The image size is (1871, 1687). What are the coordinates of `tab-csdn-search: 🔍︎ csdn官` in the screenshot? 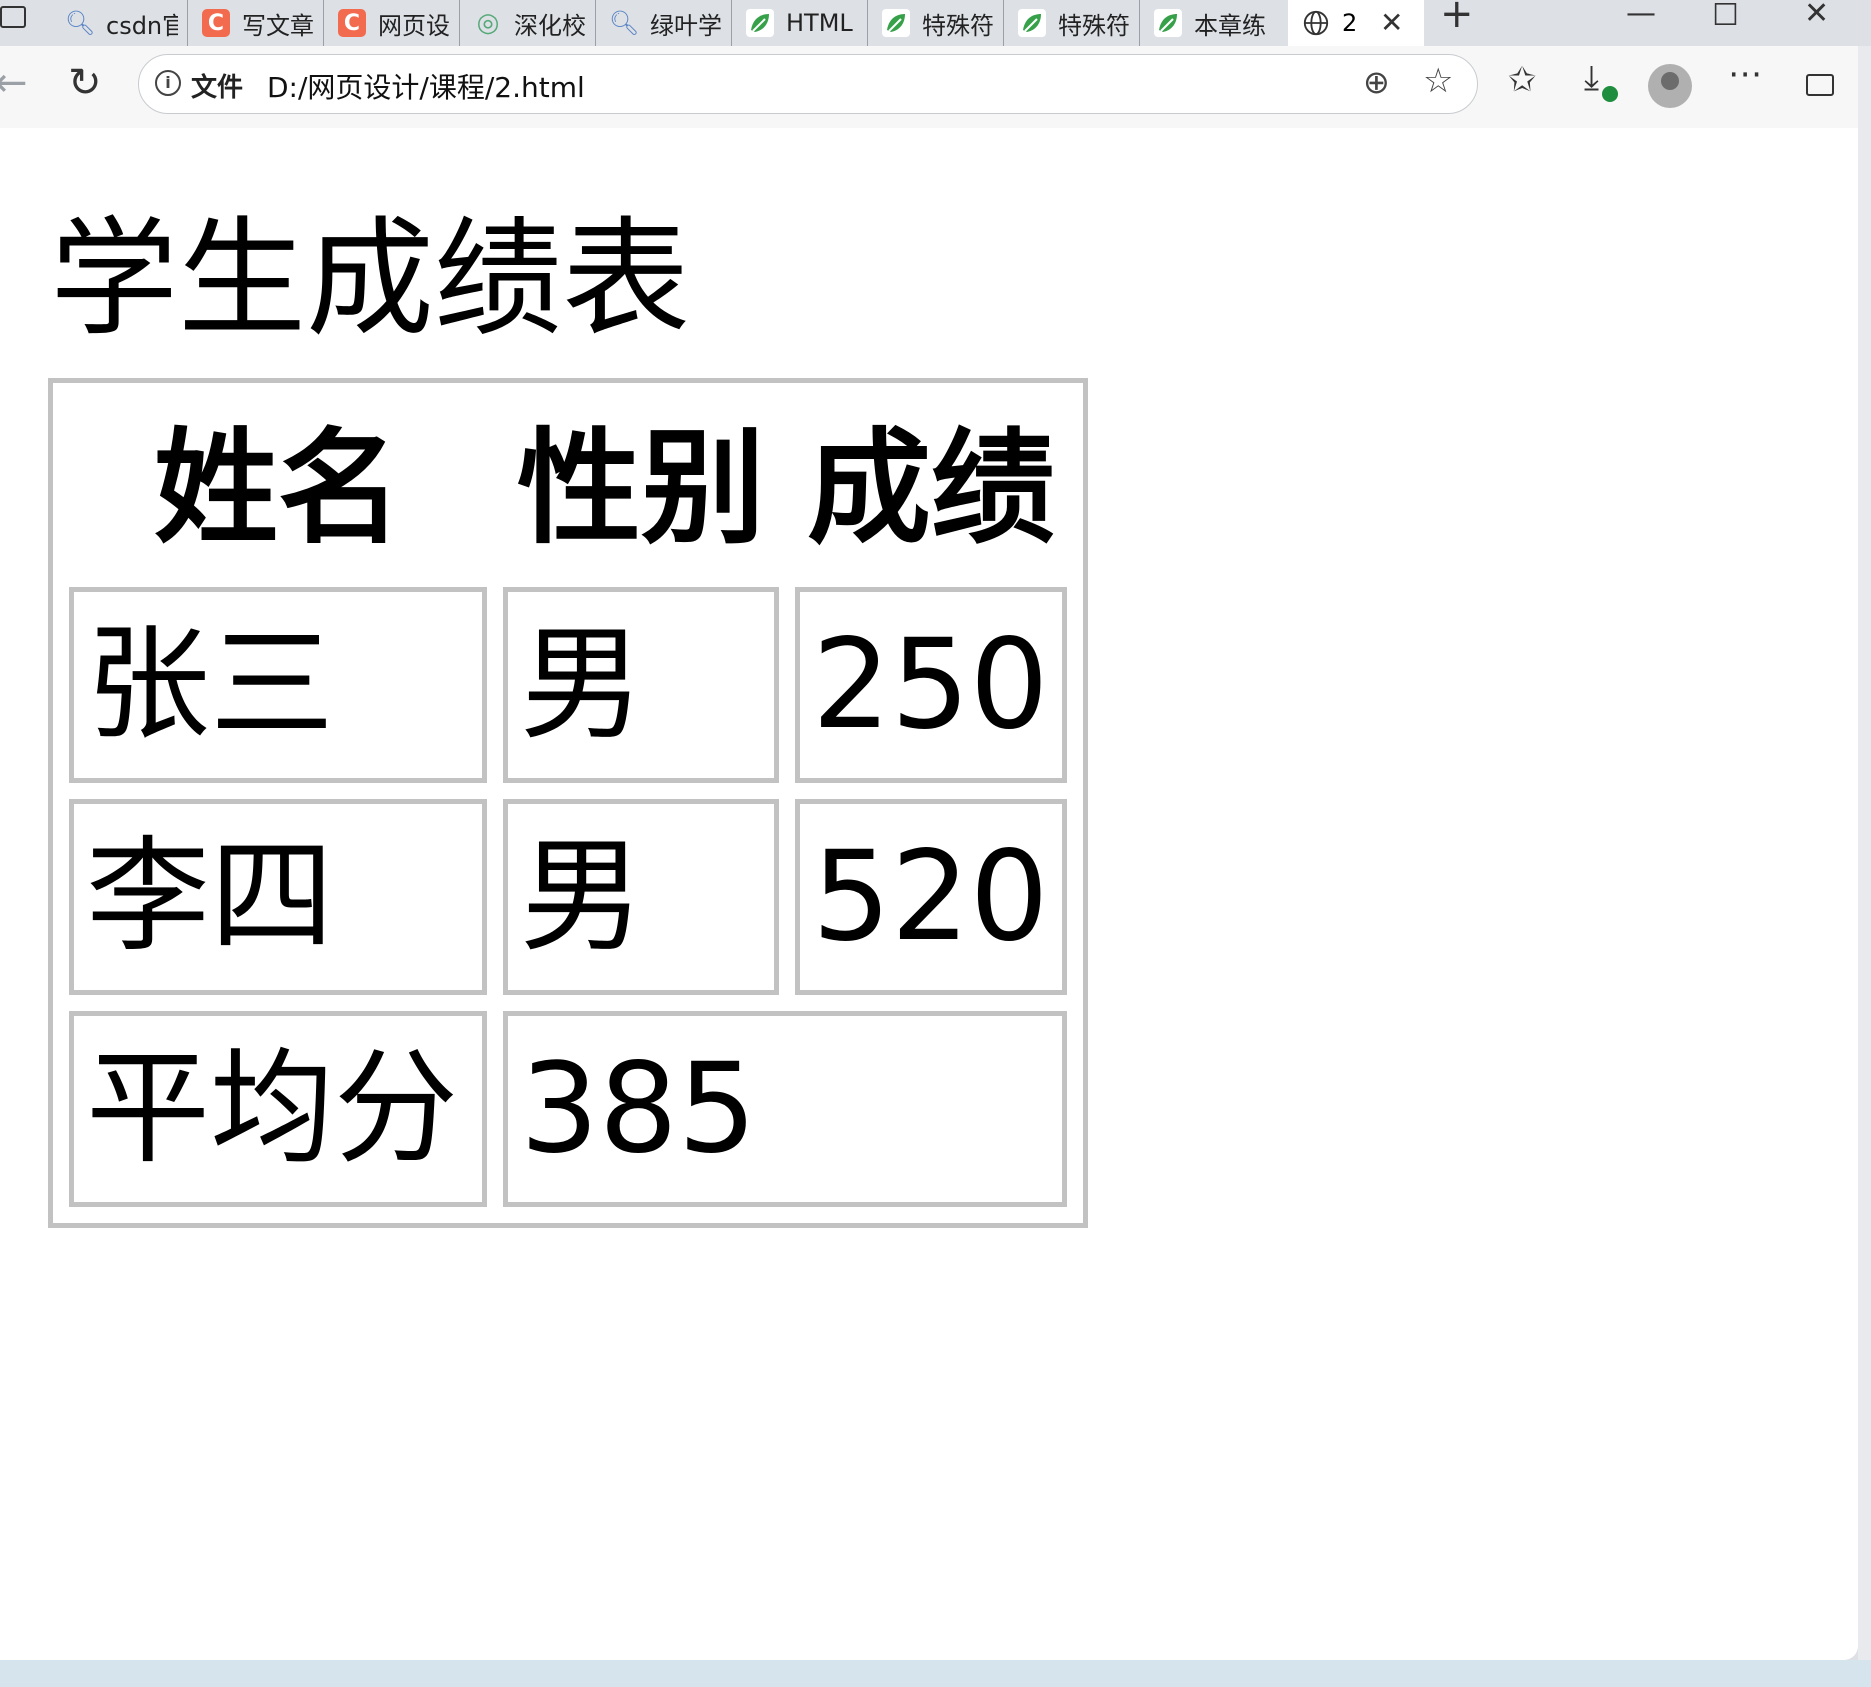 It's located at (120, 23).